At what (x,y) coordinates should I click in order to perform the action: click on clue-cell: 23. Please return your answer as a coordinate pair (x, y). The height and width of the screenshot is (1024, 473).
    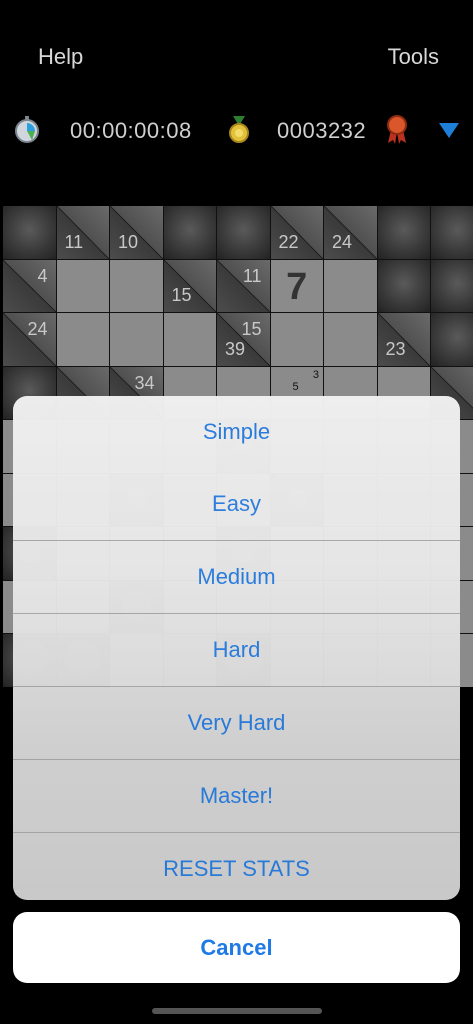
    Looking at the image, I should click on (403, 339).